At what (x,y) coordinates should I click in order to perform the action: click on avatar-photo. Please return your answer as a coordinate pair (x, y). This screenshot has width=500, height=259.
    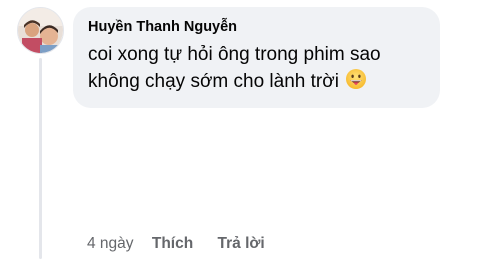
    Looking at the image, I should click on (40, 30).